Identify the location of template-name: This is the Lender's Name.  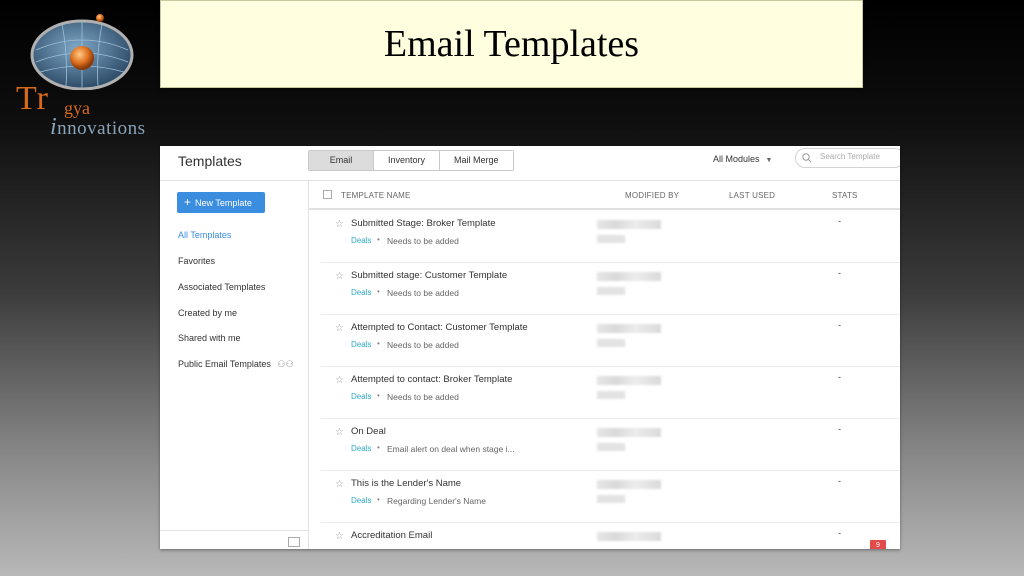
(406, 483).